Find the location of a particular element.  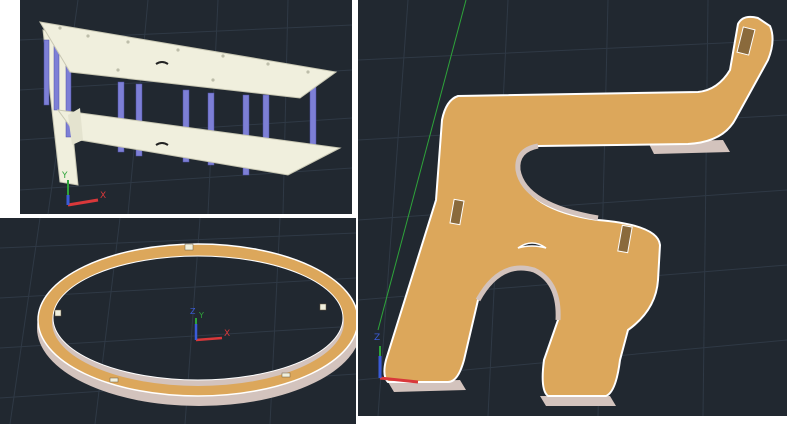

ring-hole is located at coordinates (198, 318).